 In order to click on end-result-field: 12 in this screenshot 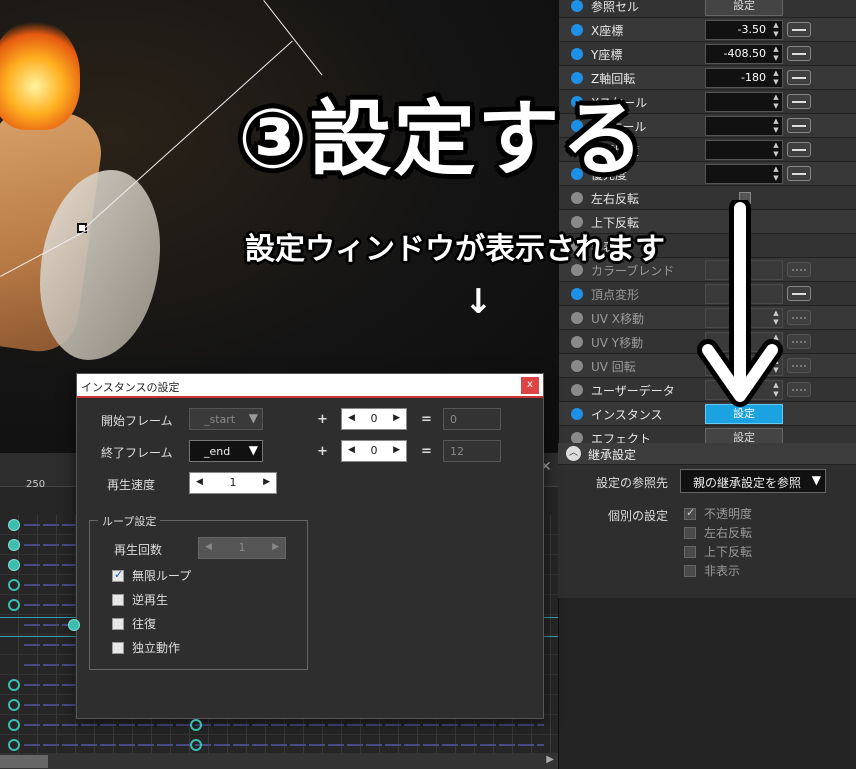, I will do `click(472, 451)`.